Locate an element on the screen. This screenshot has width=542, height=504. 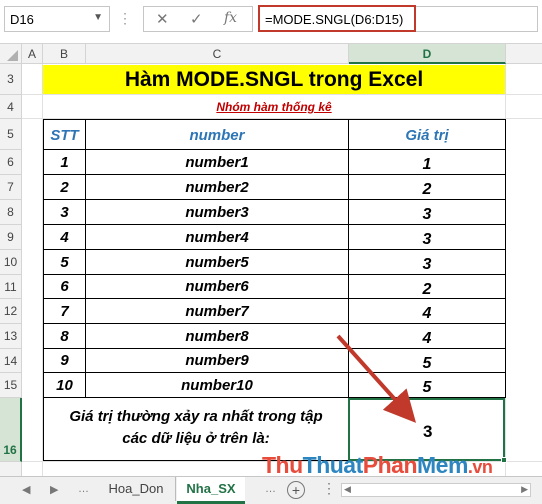
cell-stt: 3 is located at coordinates (64, 212).